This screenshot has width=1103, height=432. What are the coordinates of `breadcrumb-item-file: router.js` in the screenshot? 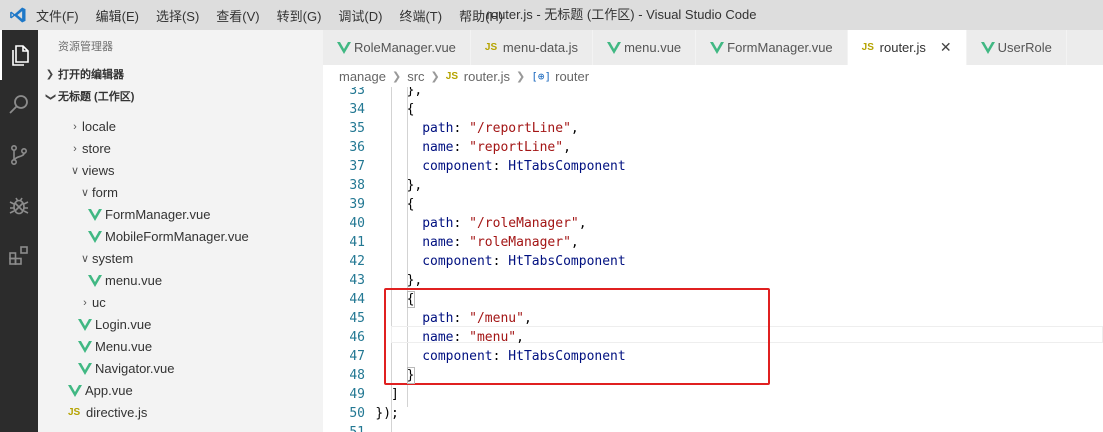 It's located at (487, 76).